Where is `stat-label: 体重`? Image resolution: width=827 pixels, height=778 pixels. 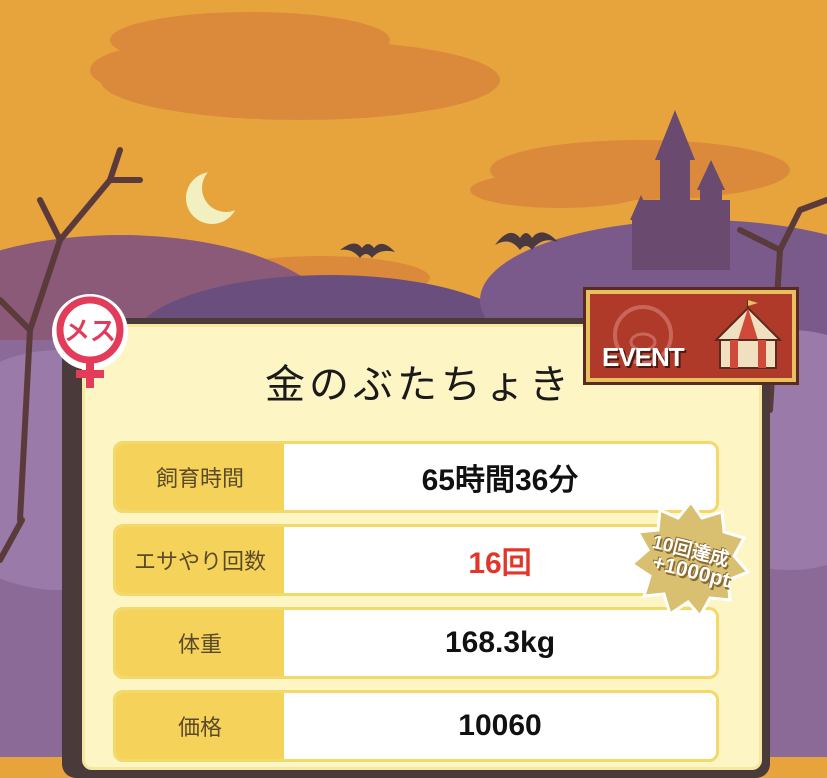 stat-label: 体重 is located at coordinates (200, 643).